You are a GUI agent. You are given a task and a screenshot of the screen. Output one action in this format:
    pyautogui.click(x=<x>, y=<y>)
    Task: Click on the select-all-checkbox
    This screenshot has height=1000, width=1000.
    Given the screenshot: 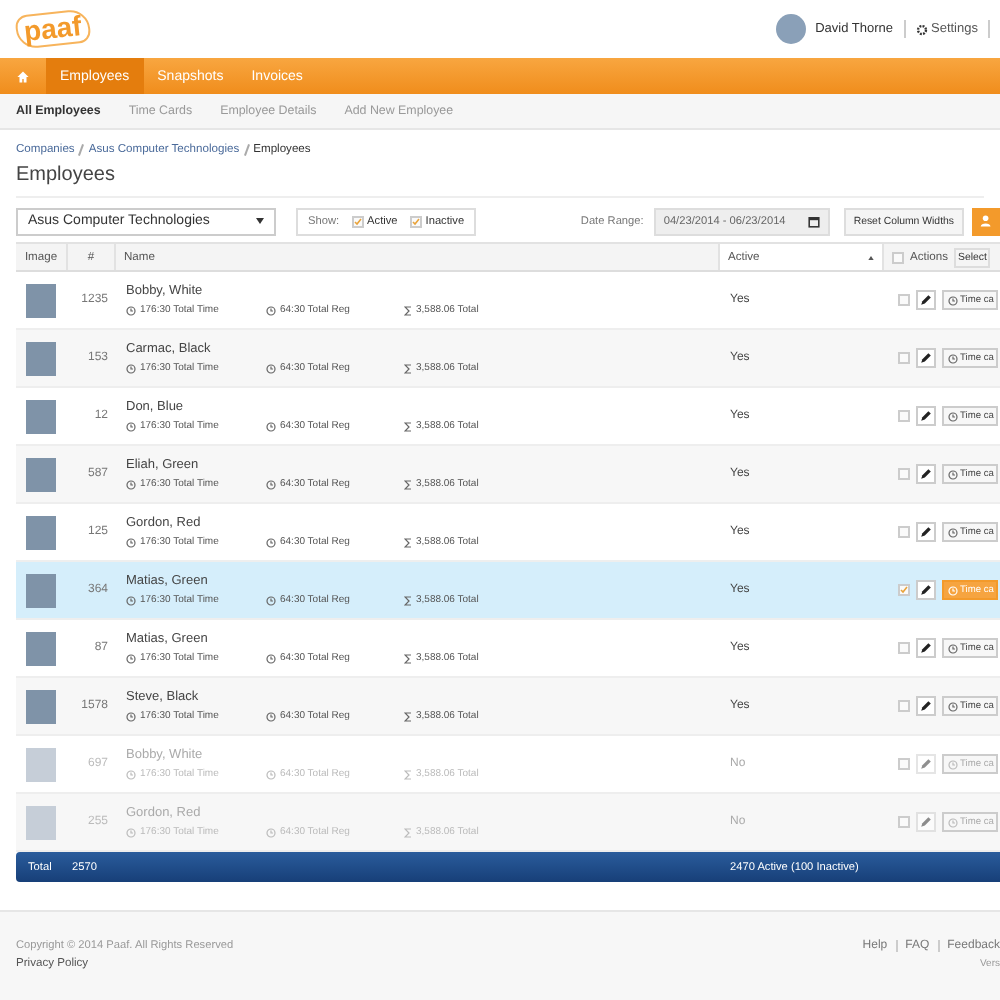 What is the action you would take?
    pyautogui.click(x=898, y=257)
    